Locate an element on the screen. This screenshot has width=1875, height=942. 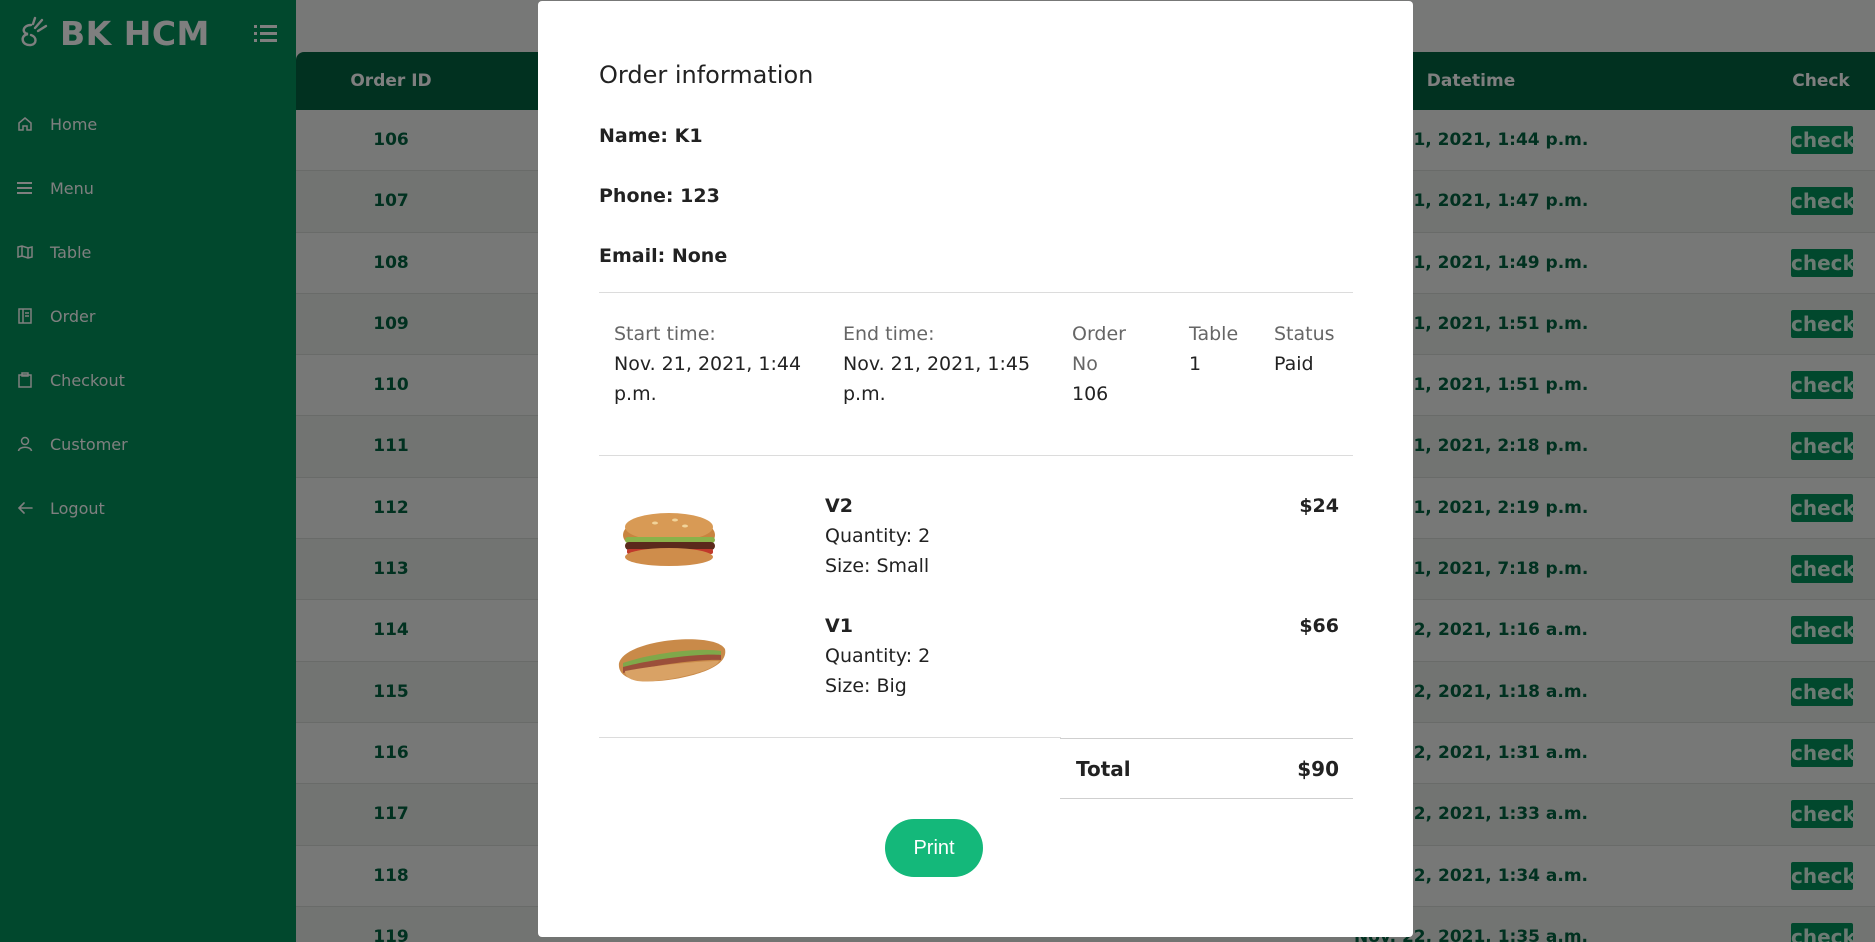
order-number-value: 106 is located at coordinates (1090, 394).